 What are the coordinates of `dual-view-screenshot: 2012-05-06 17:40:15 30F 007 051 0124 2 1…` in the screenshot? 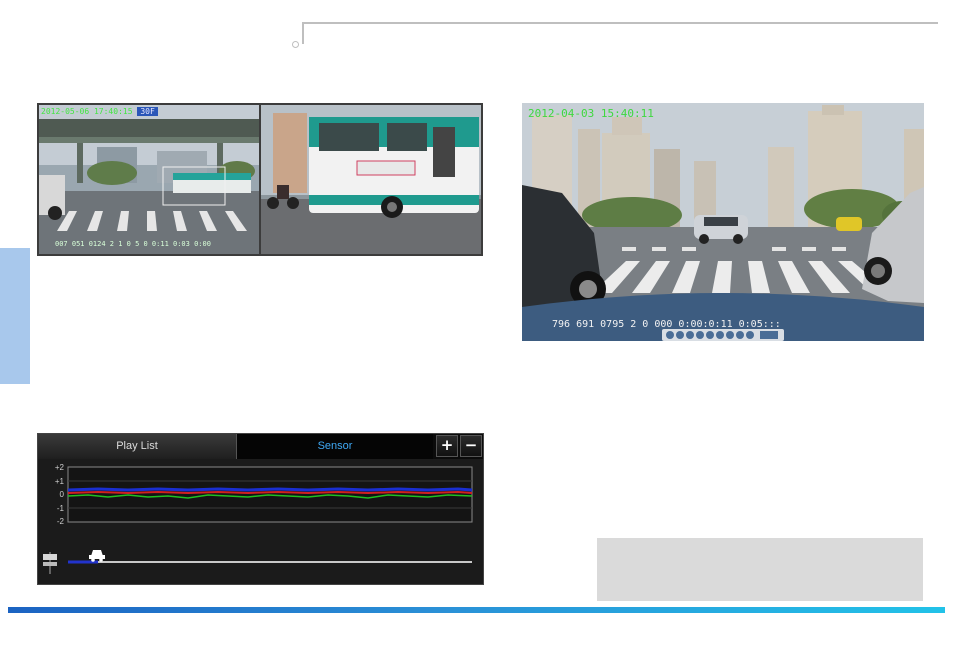 It's located at (260, 179).